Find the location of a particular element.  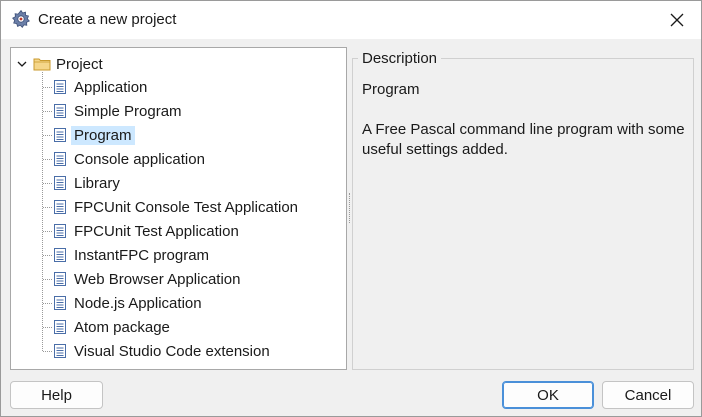

tree-item-label: Application is located at coordinates (111, 87).